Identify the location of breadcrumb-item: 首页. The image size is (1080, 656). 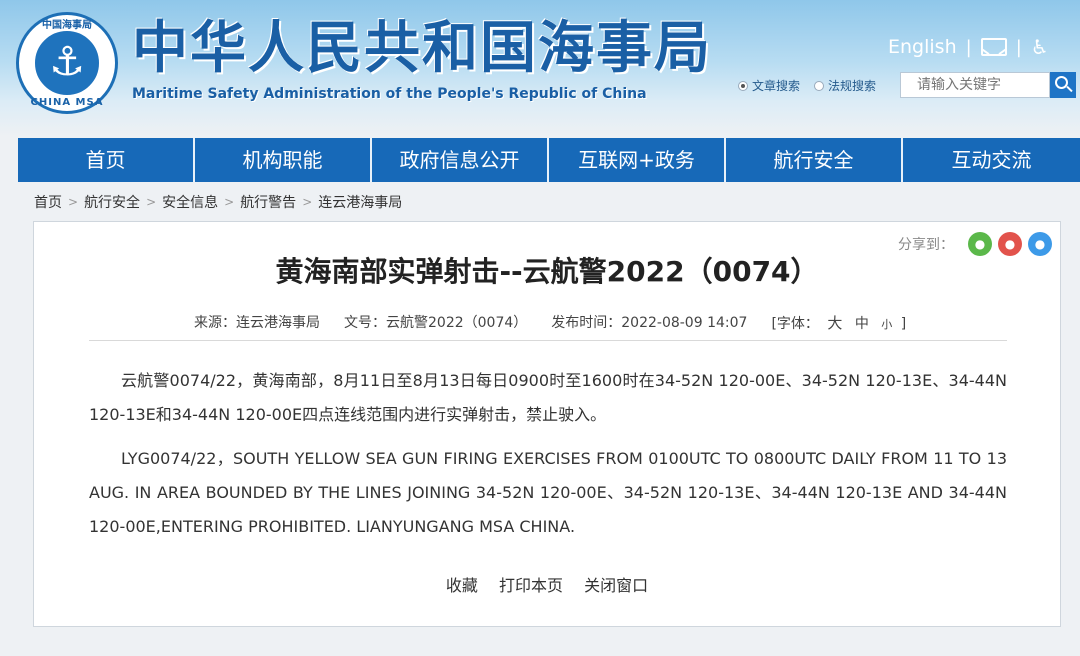
(48, 202).